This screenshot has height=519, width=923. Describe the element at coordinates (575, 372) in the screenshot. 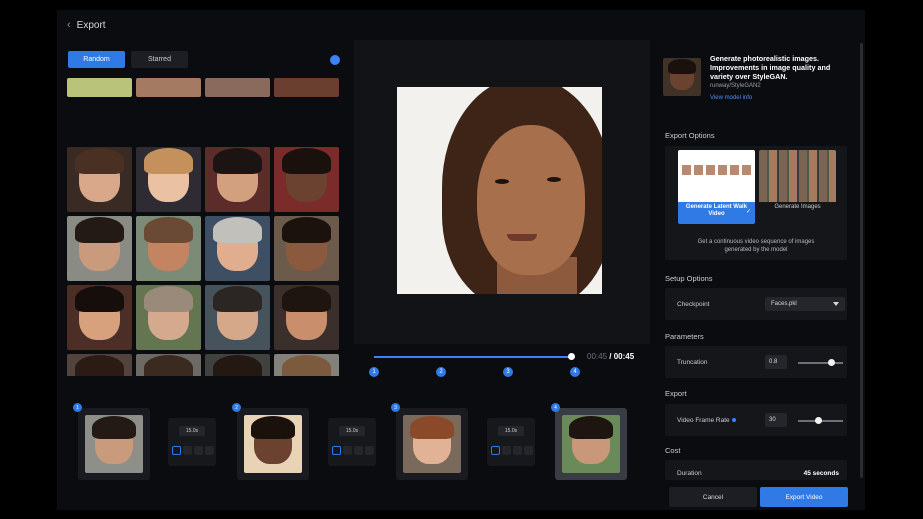

I see `timeline-marker: 4` at that location.